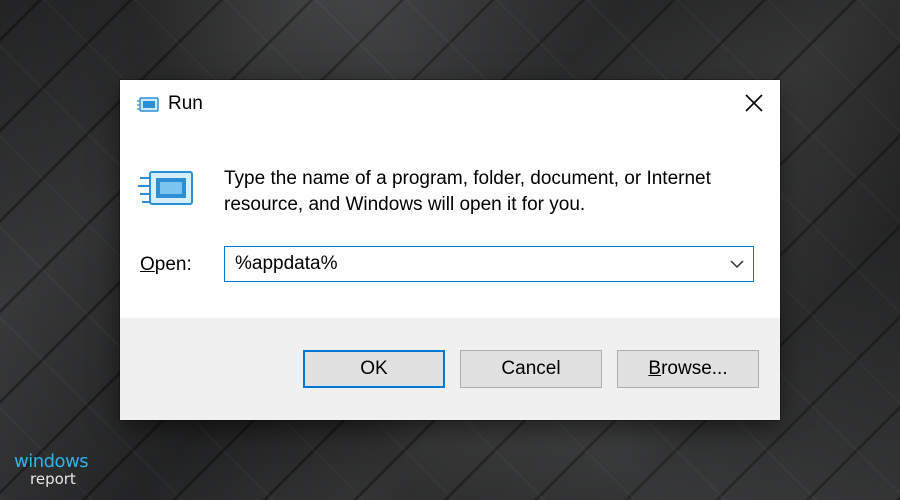 The height and width of the screenshot is (500, 900). Describe the element at coordinates (470, 264) in the screenshot. I see `open-input` at that location.